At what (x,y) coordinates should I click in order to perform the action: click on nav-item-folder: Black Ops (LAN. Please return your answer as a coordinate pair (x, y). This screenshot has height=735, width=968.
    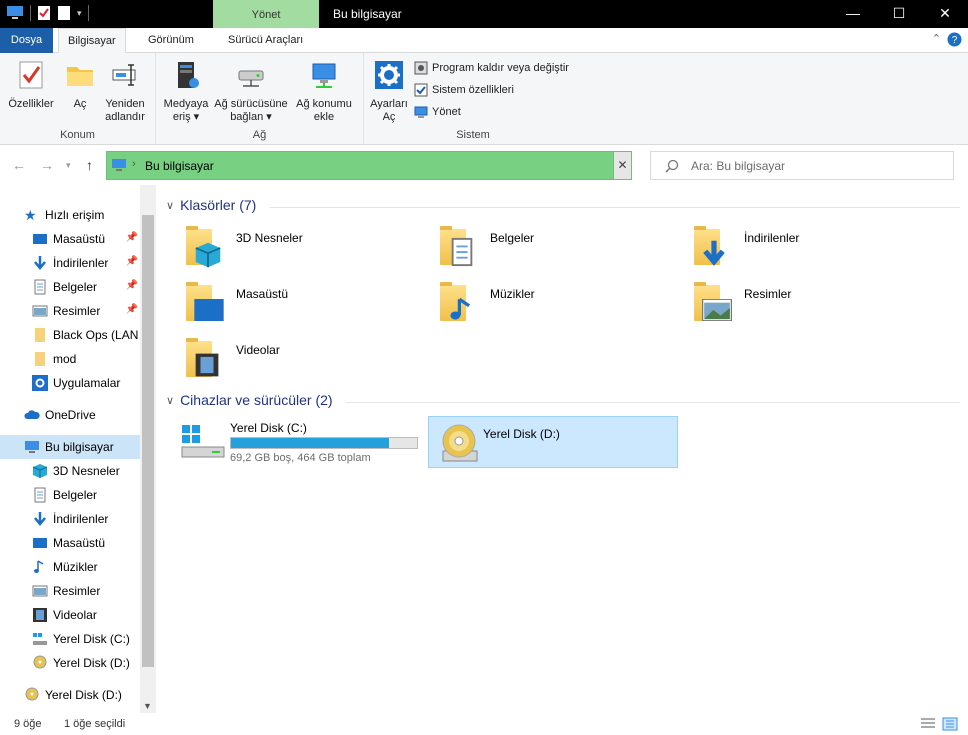
    Looking at the image, I should click on (70, 335).